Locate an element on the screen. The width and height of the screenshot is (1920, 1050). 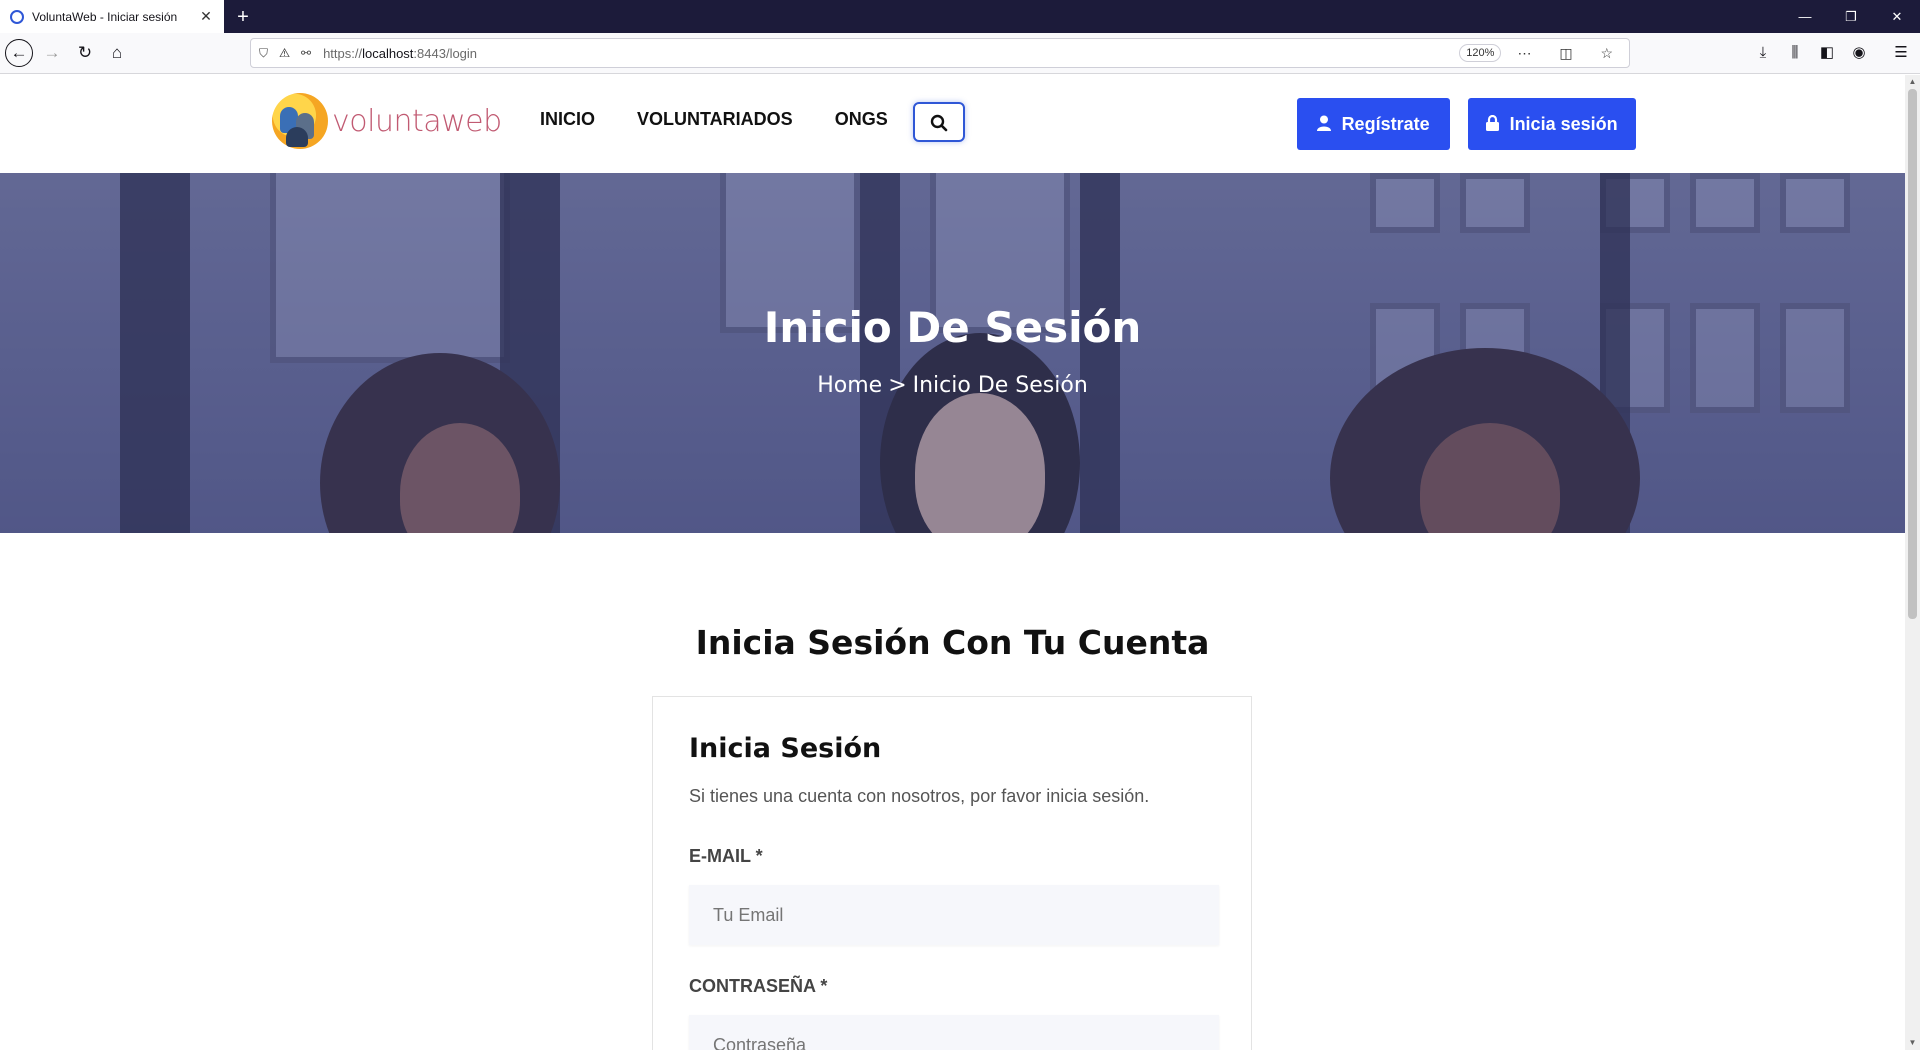
main-nav: INICIO VOLUNTARIADOS ONGS is located at coordinates (735, 119).